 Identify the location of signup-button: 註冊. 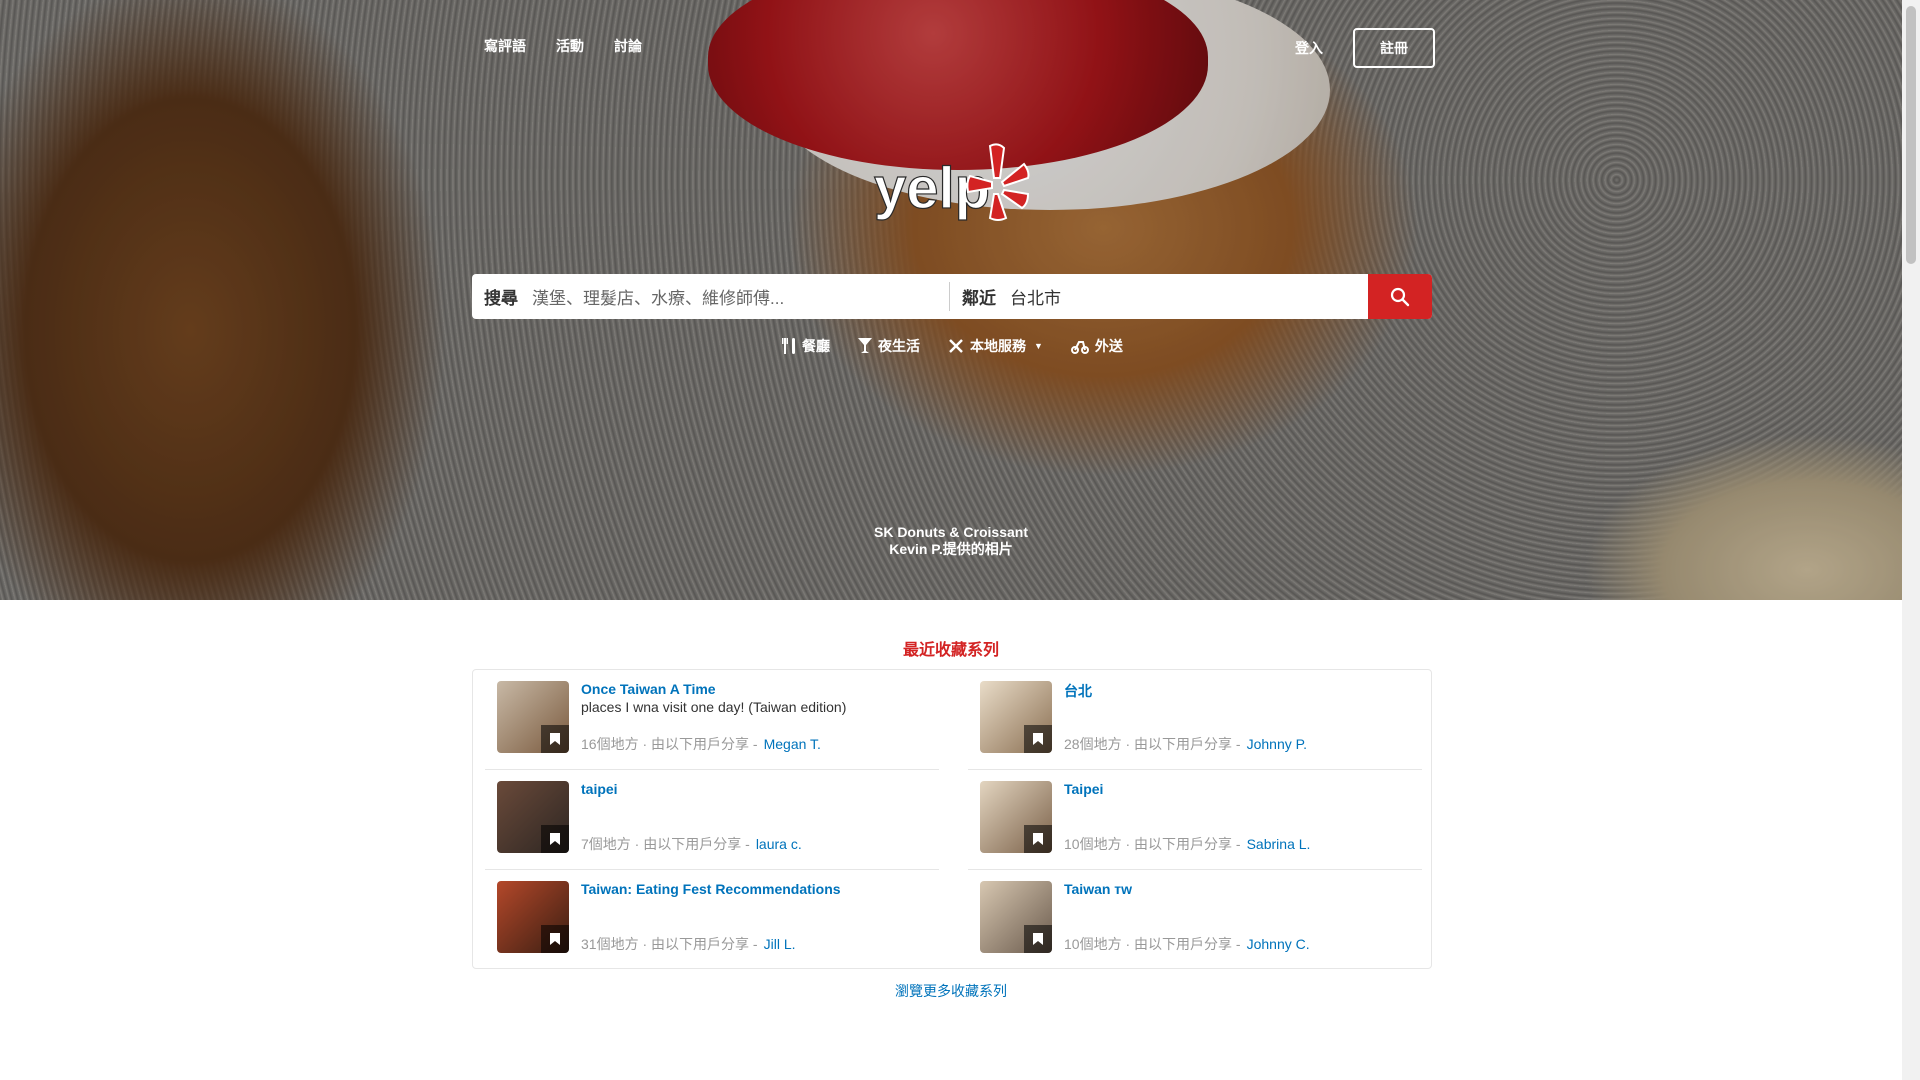
(1394, 48).